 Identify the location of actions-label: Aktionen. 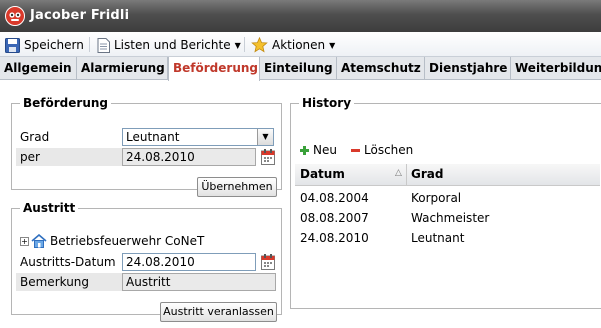
(299, 45).